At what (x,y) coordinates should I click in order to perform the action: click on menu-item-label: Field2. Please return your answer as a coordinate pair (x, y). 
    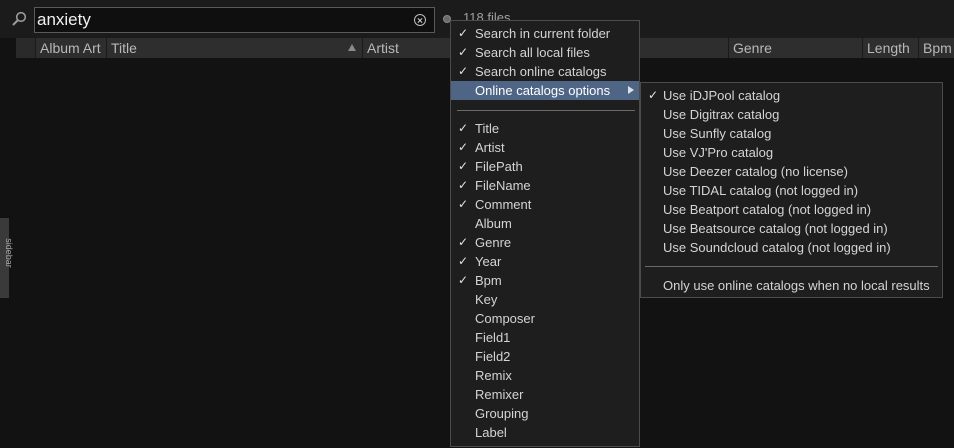
    Looking at the image, I should click on (493, 356).